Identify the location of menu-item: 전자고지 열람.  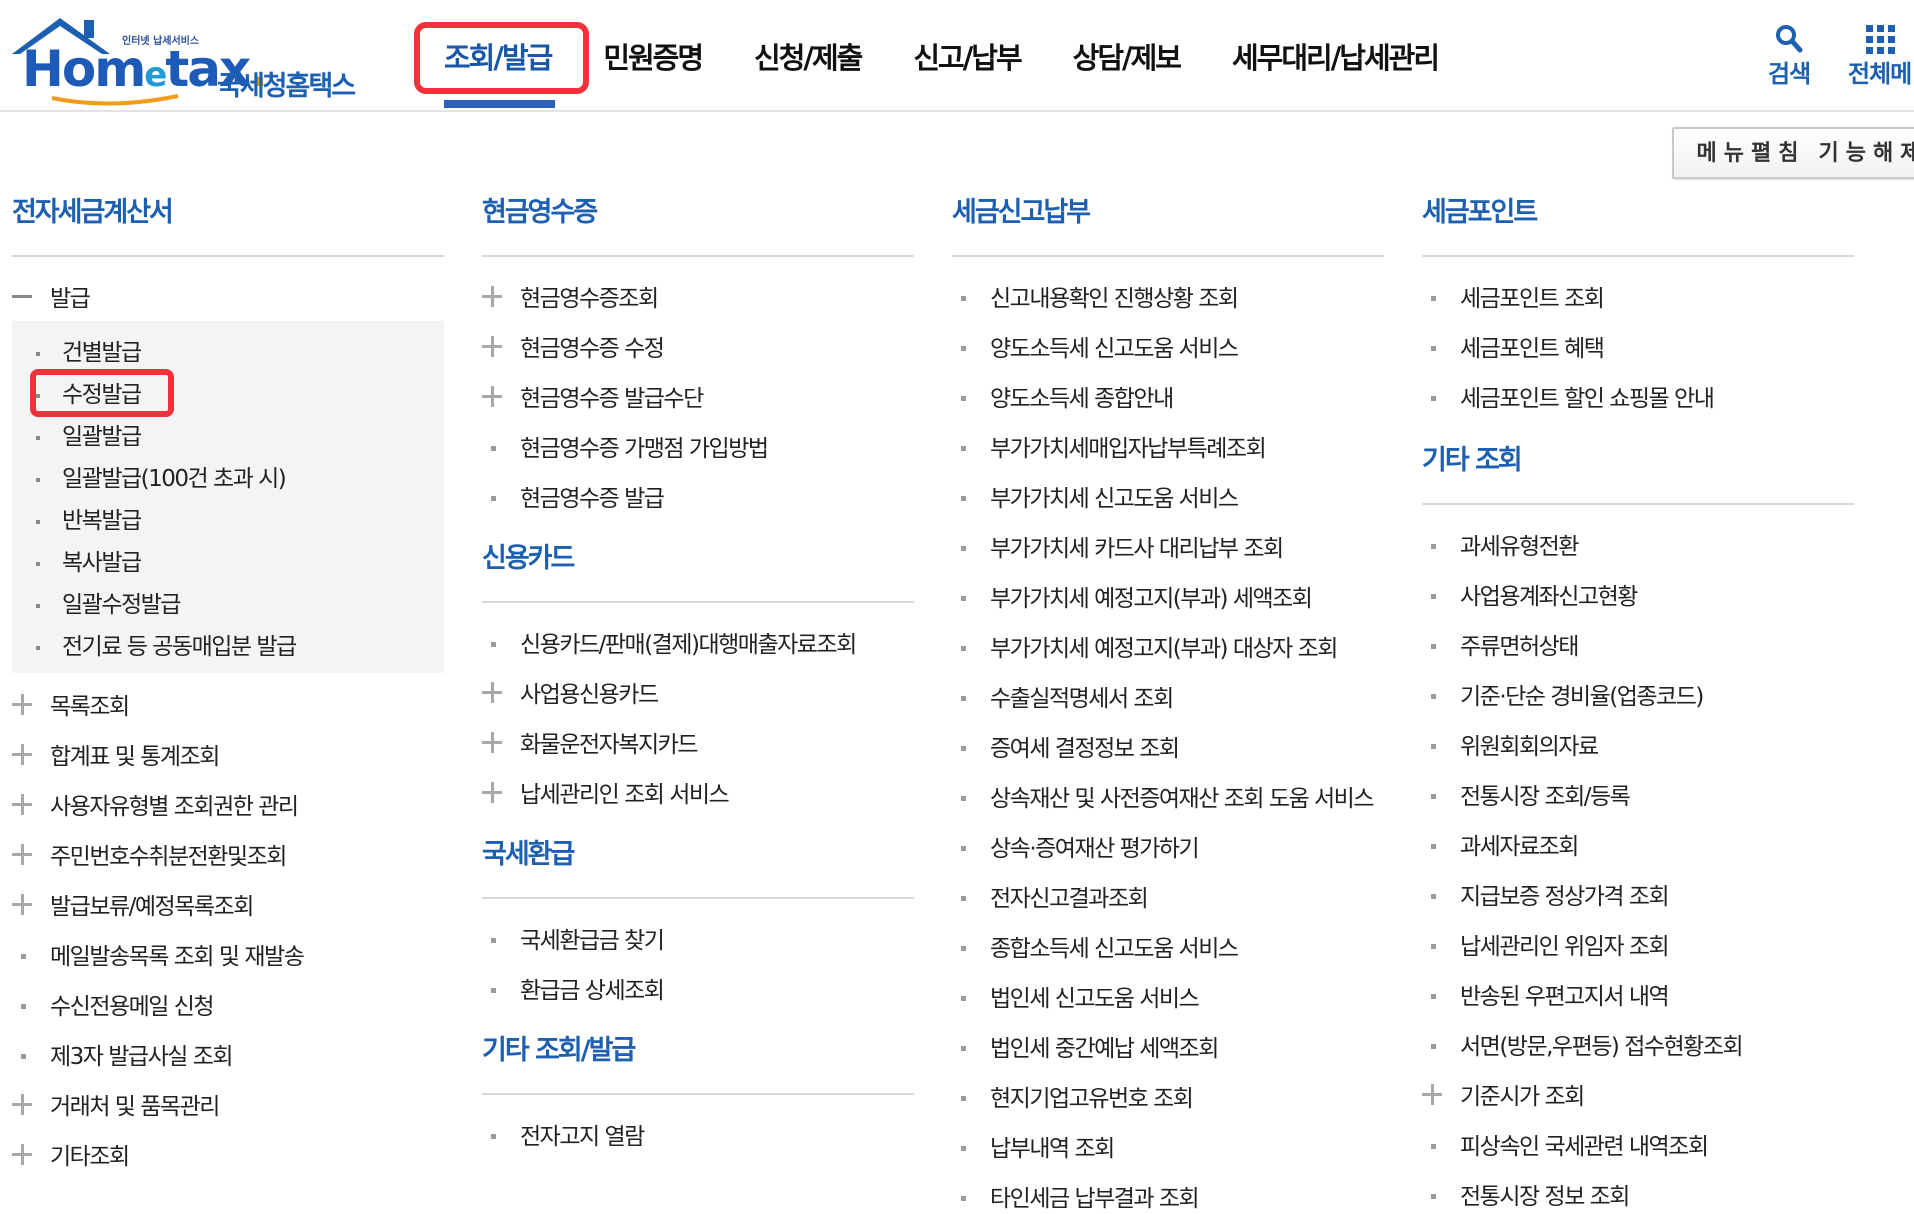
(698, 1134).